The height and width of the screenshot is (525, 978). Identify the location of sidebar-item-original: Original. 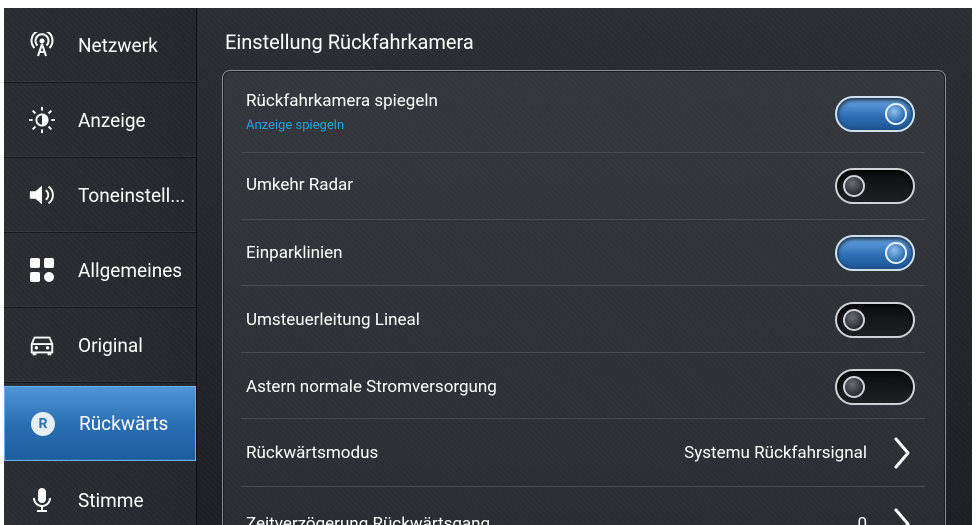
(100, 345).